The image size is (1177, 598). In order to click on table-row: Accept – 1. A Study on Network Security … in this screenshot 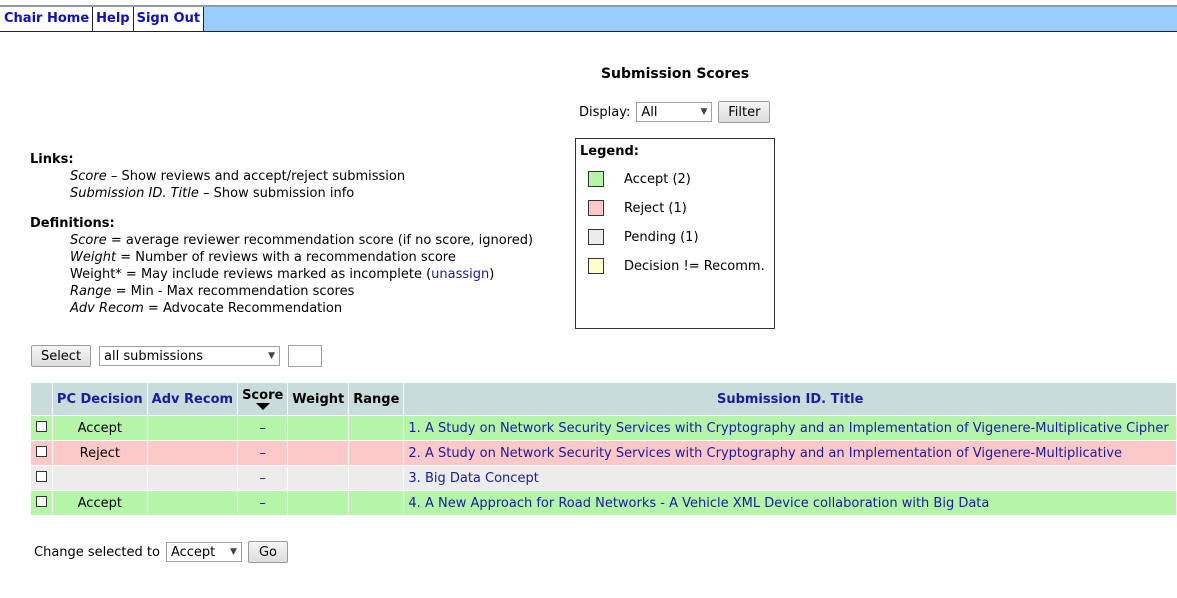, I will do `click(603, 428)`.